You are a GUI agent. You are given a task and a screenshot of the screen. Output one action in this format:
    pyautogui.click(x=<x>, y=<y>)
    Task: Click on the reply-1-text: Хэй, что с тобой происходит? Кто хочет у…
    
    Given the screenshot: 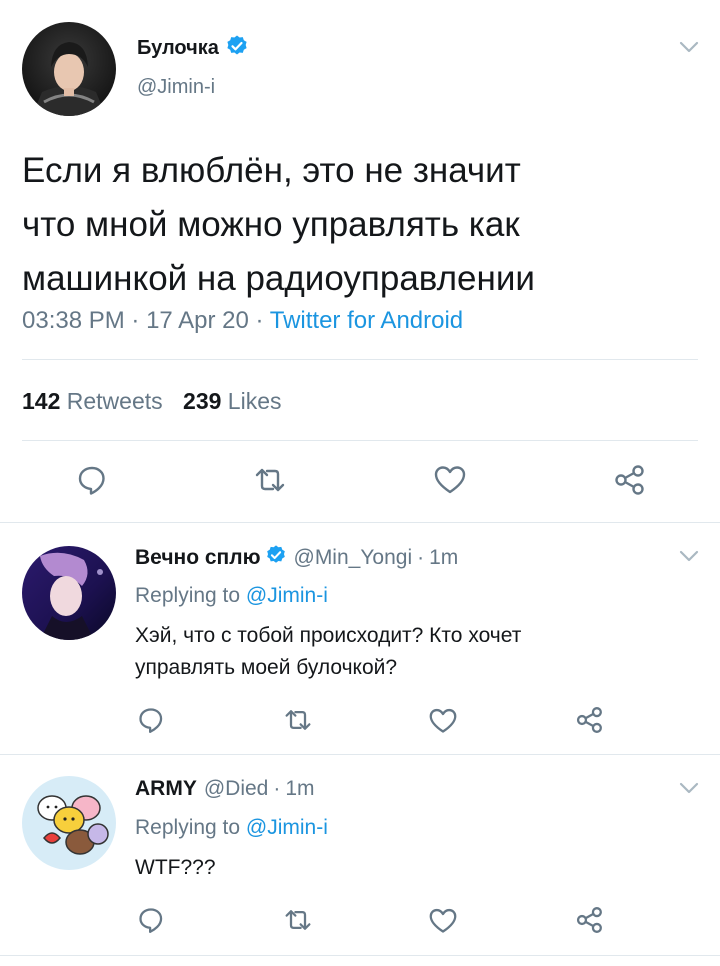 What is the action you would take?
    pyautogui.click(x=328, y=652)
    